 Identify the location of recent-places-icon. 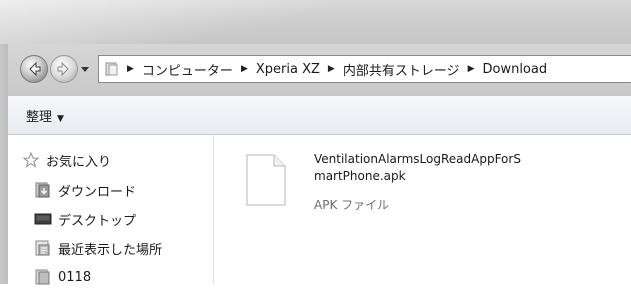
(42, 248).